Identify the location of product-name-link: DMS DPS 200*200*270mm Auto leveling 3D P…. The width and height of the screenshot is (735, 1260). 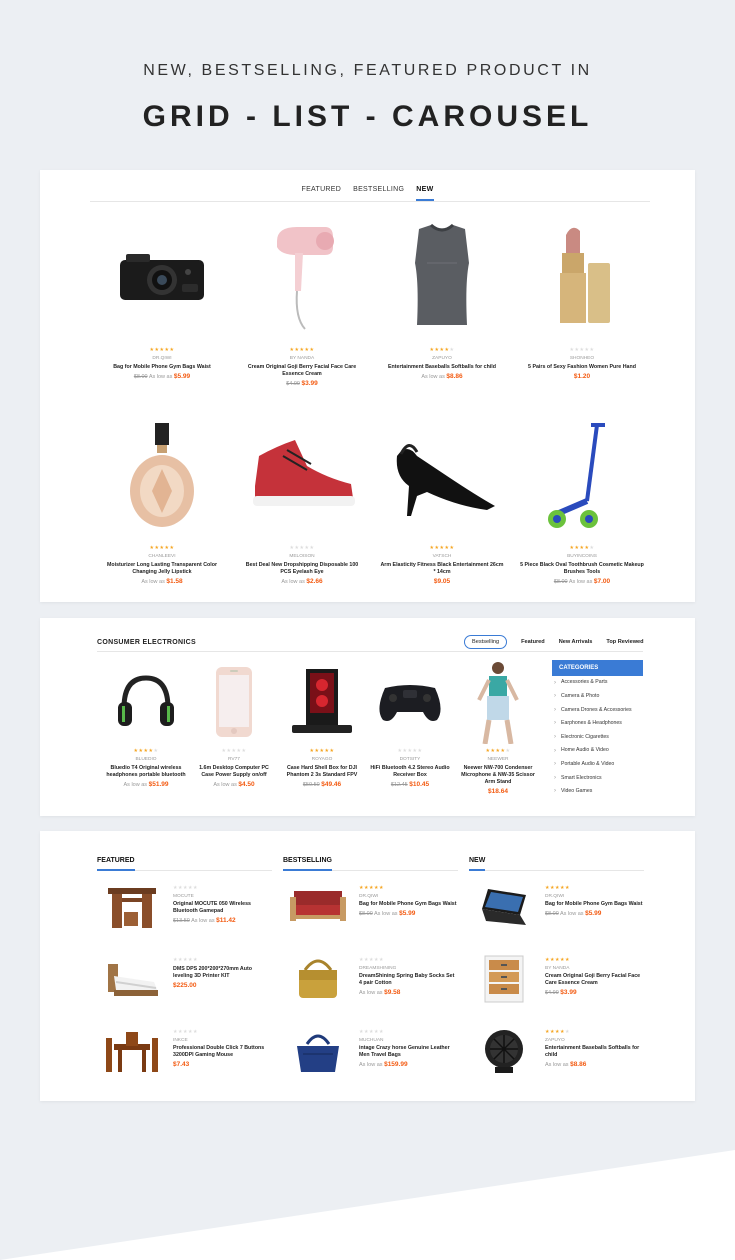
(222, 973).